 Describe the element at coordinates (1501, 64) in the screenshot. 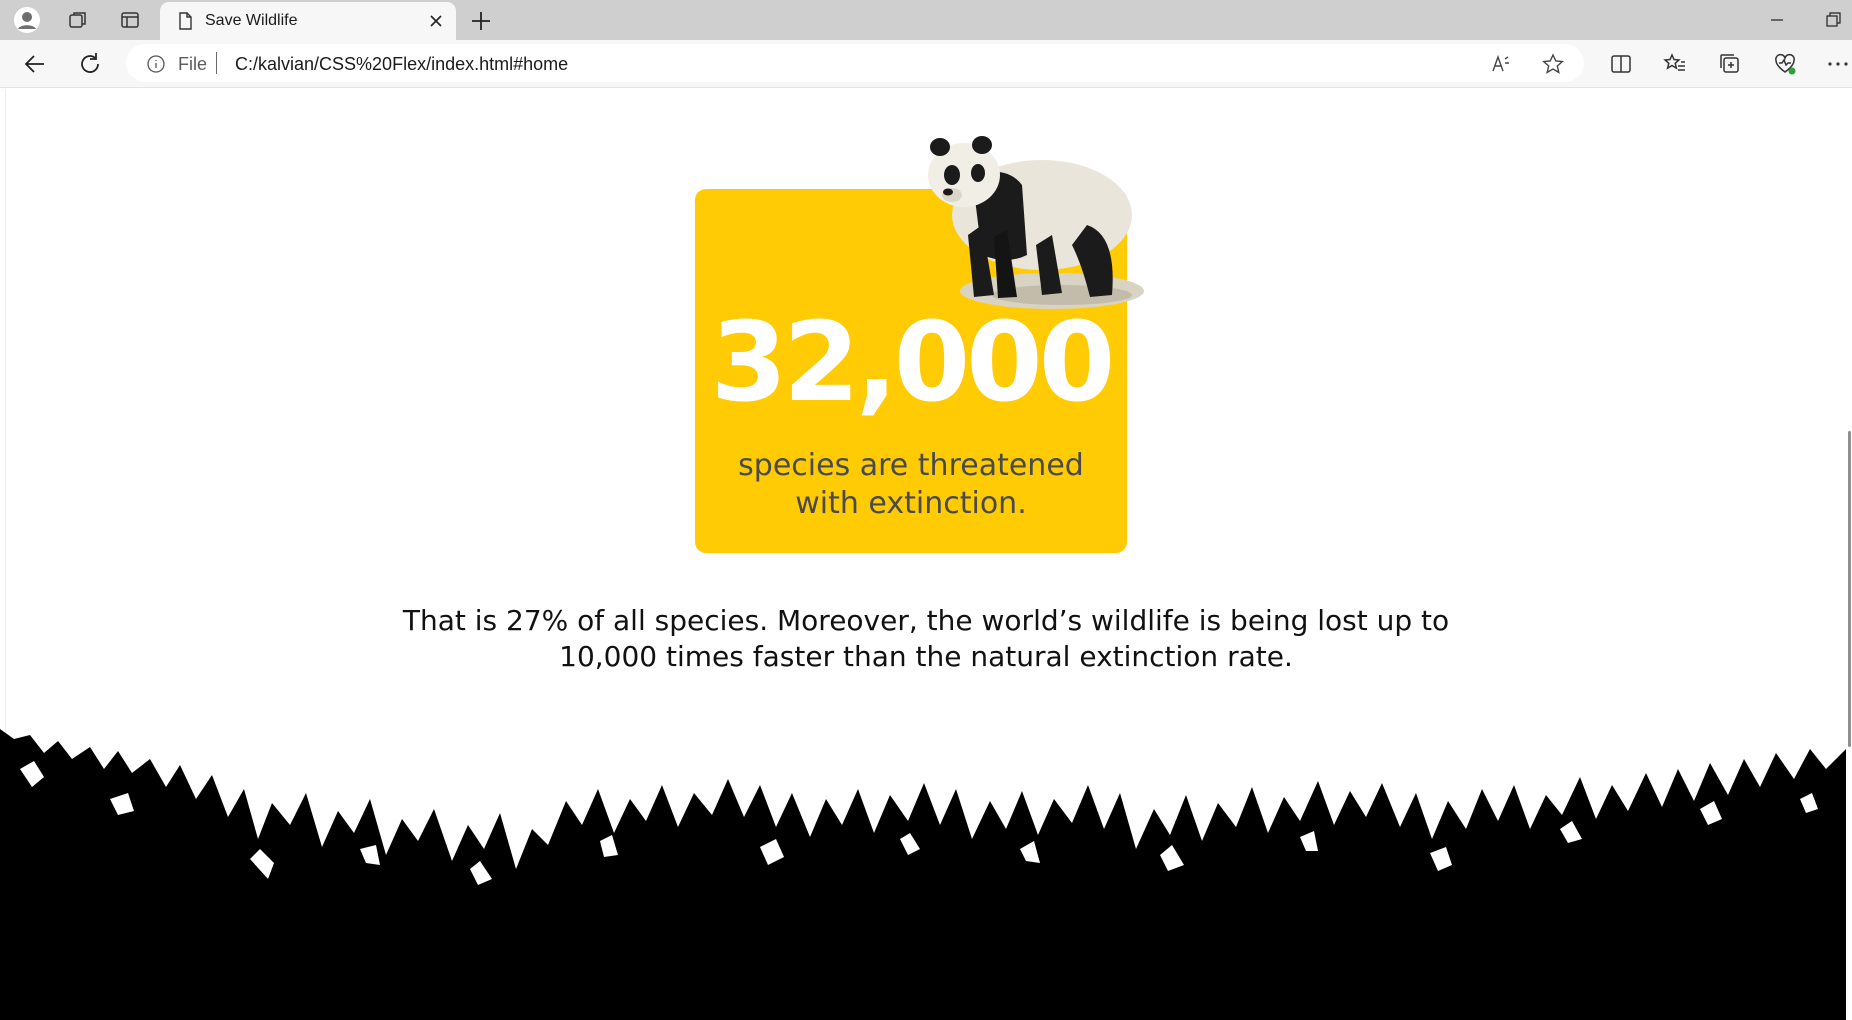

I see `read-aloud-icon` at that location.